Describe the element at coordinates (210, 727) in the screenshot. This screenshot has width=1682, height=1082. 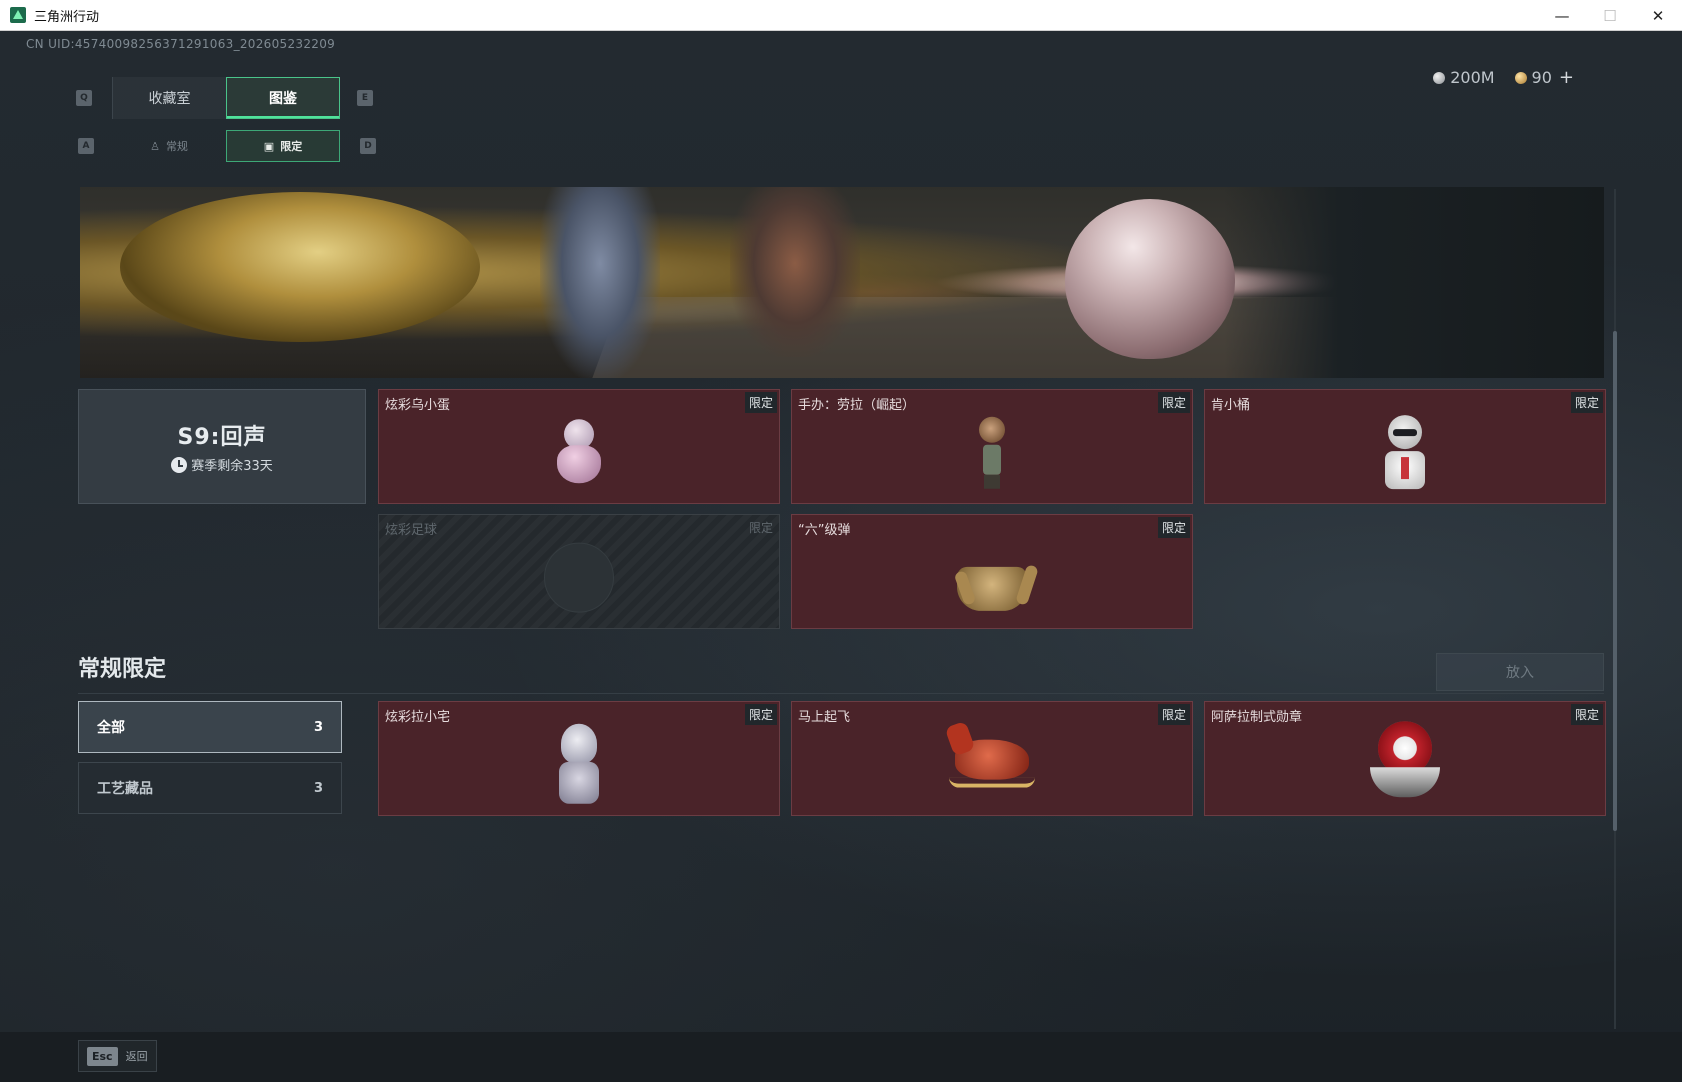
I see `filter-all: 全部 3` at that location.